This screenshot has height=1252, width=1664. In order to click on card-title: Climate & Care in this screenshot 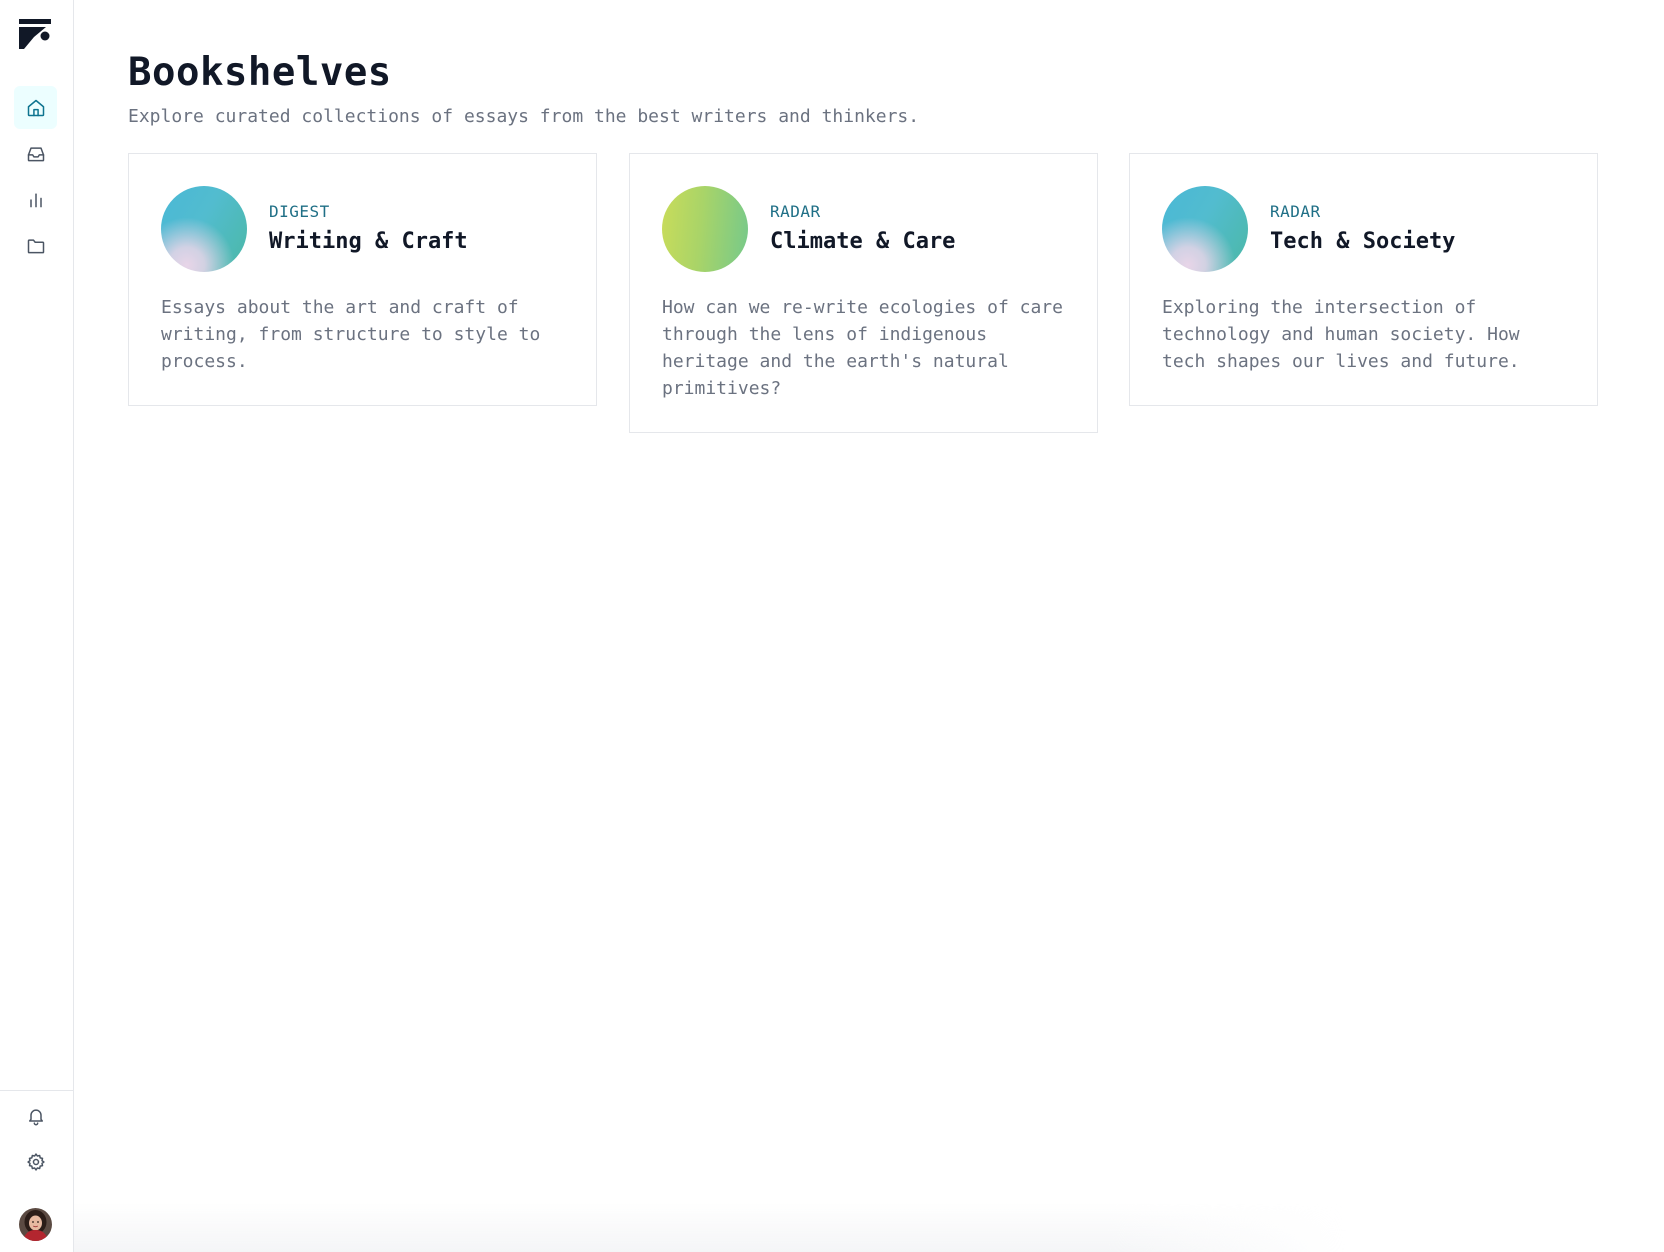, I will do `click(863, 241)`.